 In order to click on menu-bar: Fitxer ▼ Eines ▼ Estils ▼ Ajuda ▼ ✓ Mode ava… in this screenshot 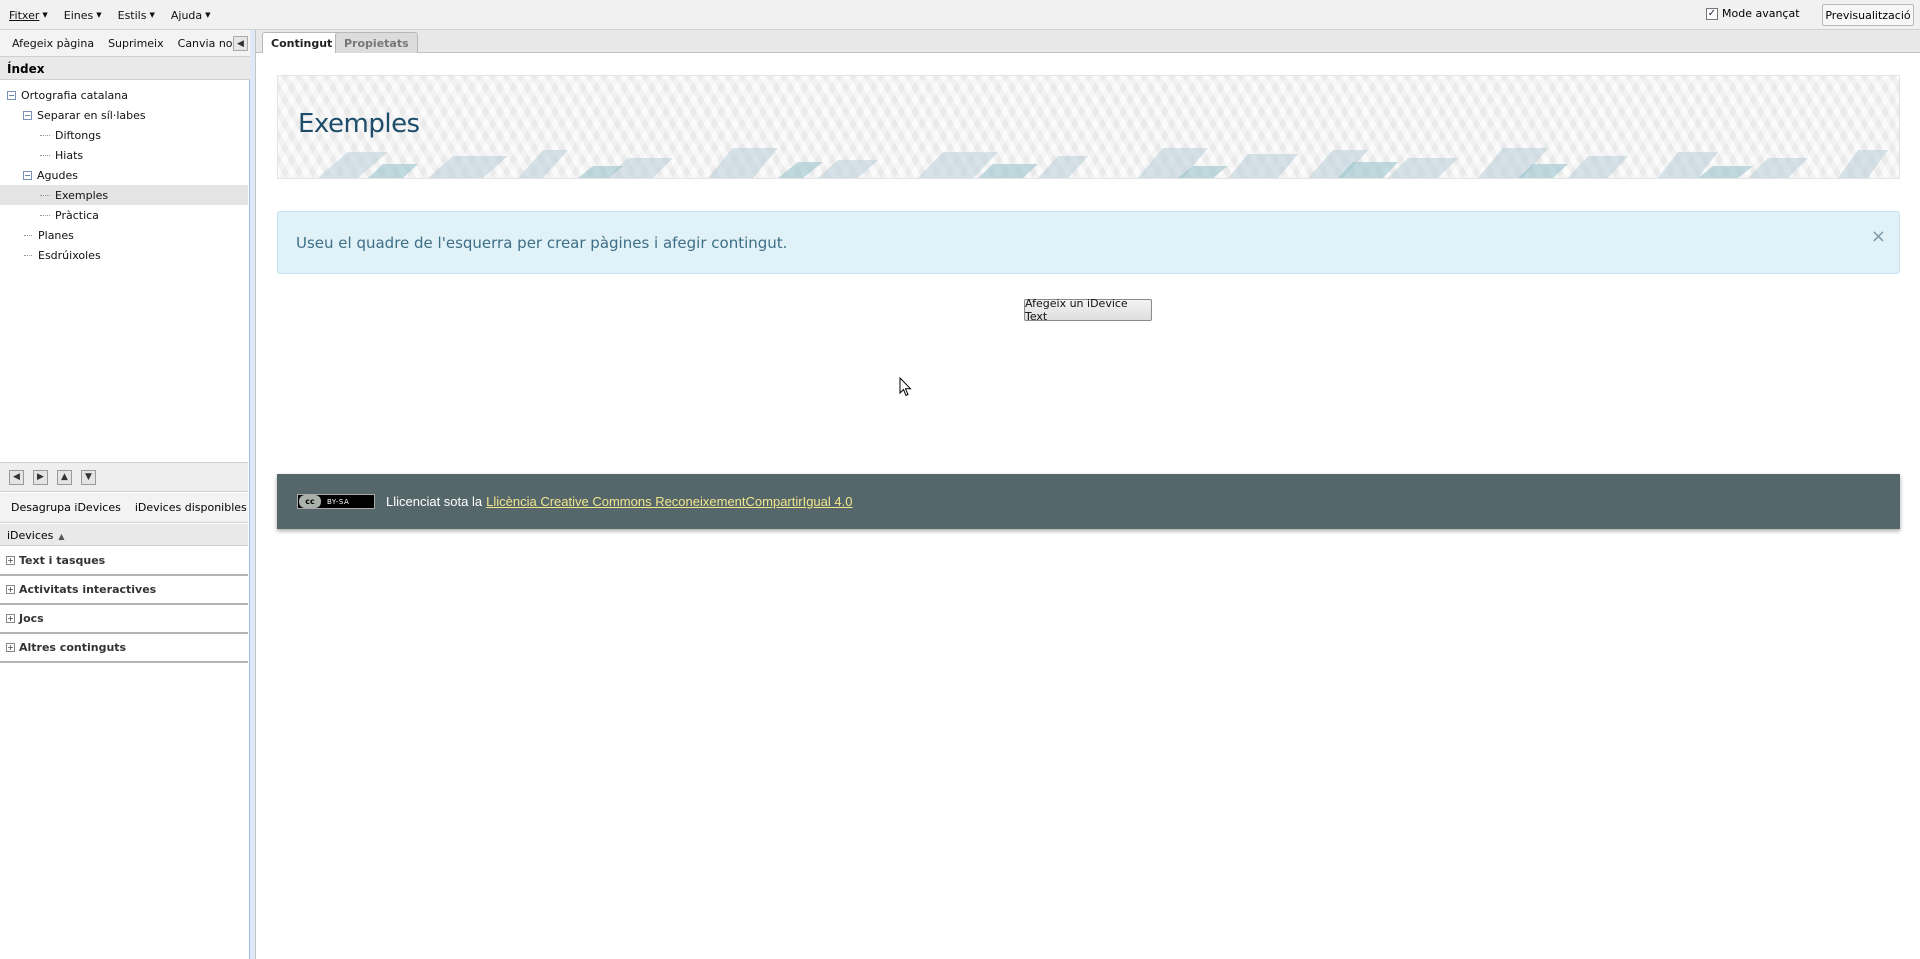, I will do `click(960, 15)`.